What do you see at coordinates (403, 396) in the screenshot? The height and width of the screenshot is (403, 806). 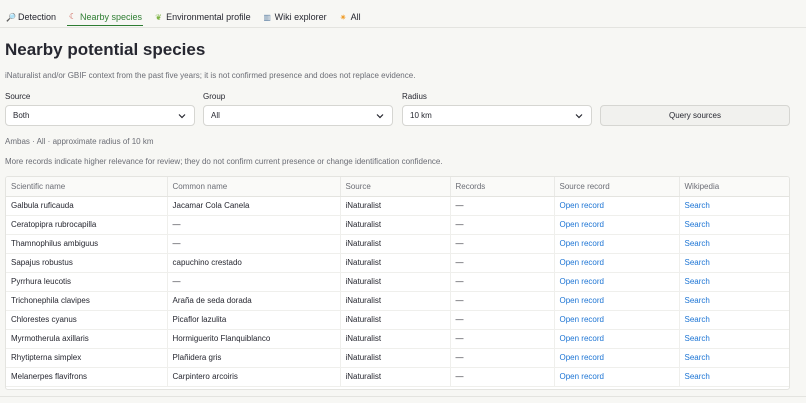 I see `bottom-divider` at bounding box center [403, 396].